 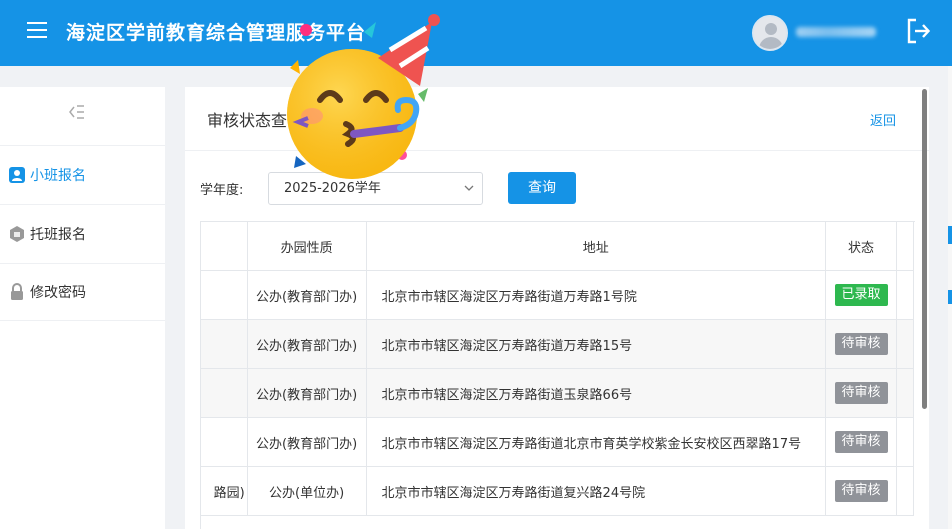 What do you see at coordinates (306, 491) in the screenshot?
I see `cell-school-type: 公办(单位办)` at bounding box center [306, 491].